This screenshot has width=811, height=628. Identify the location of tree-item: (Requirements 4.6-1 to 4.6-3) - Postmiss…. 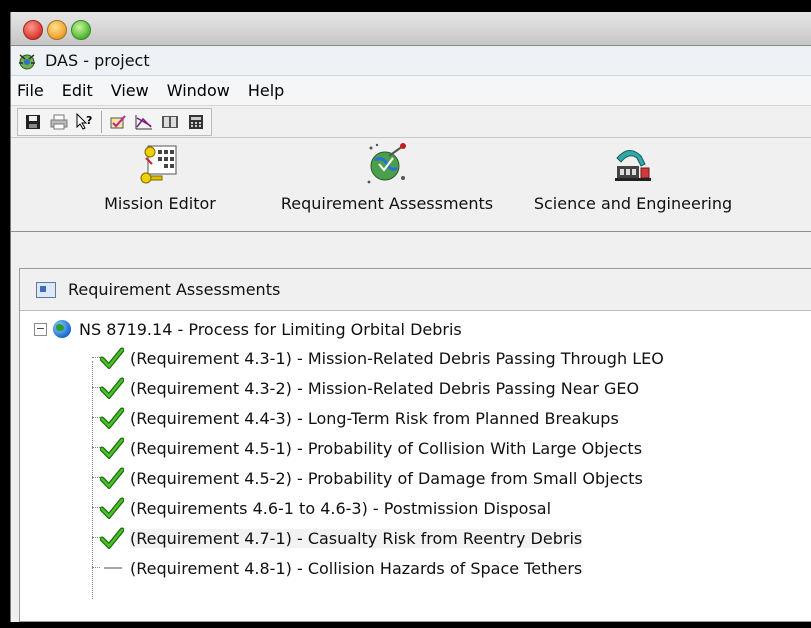
(415, 508).